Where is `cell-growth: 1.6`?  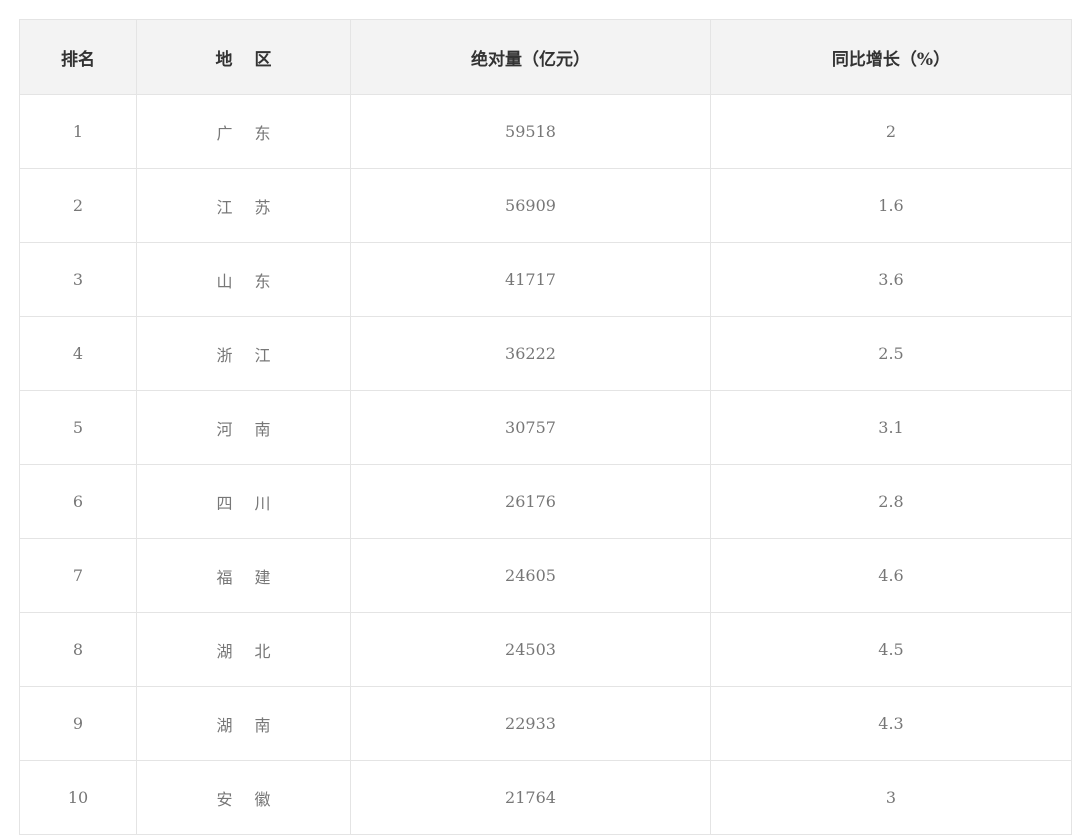
cell-growth: 1.6 is located at coordinates (891, 205).